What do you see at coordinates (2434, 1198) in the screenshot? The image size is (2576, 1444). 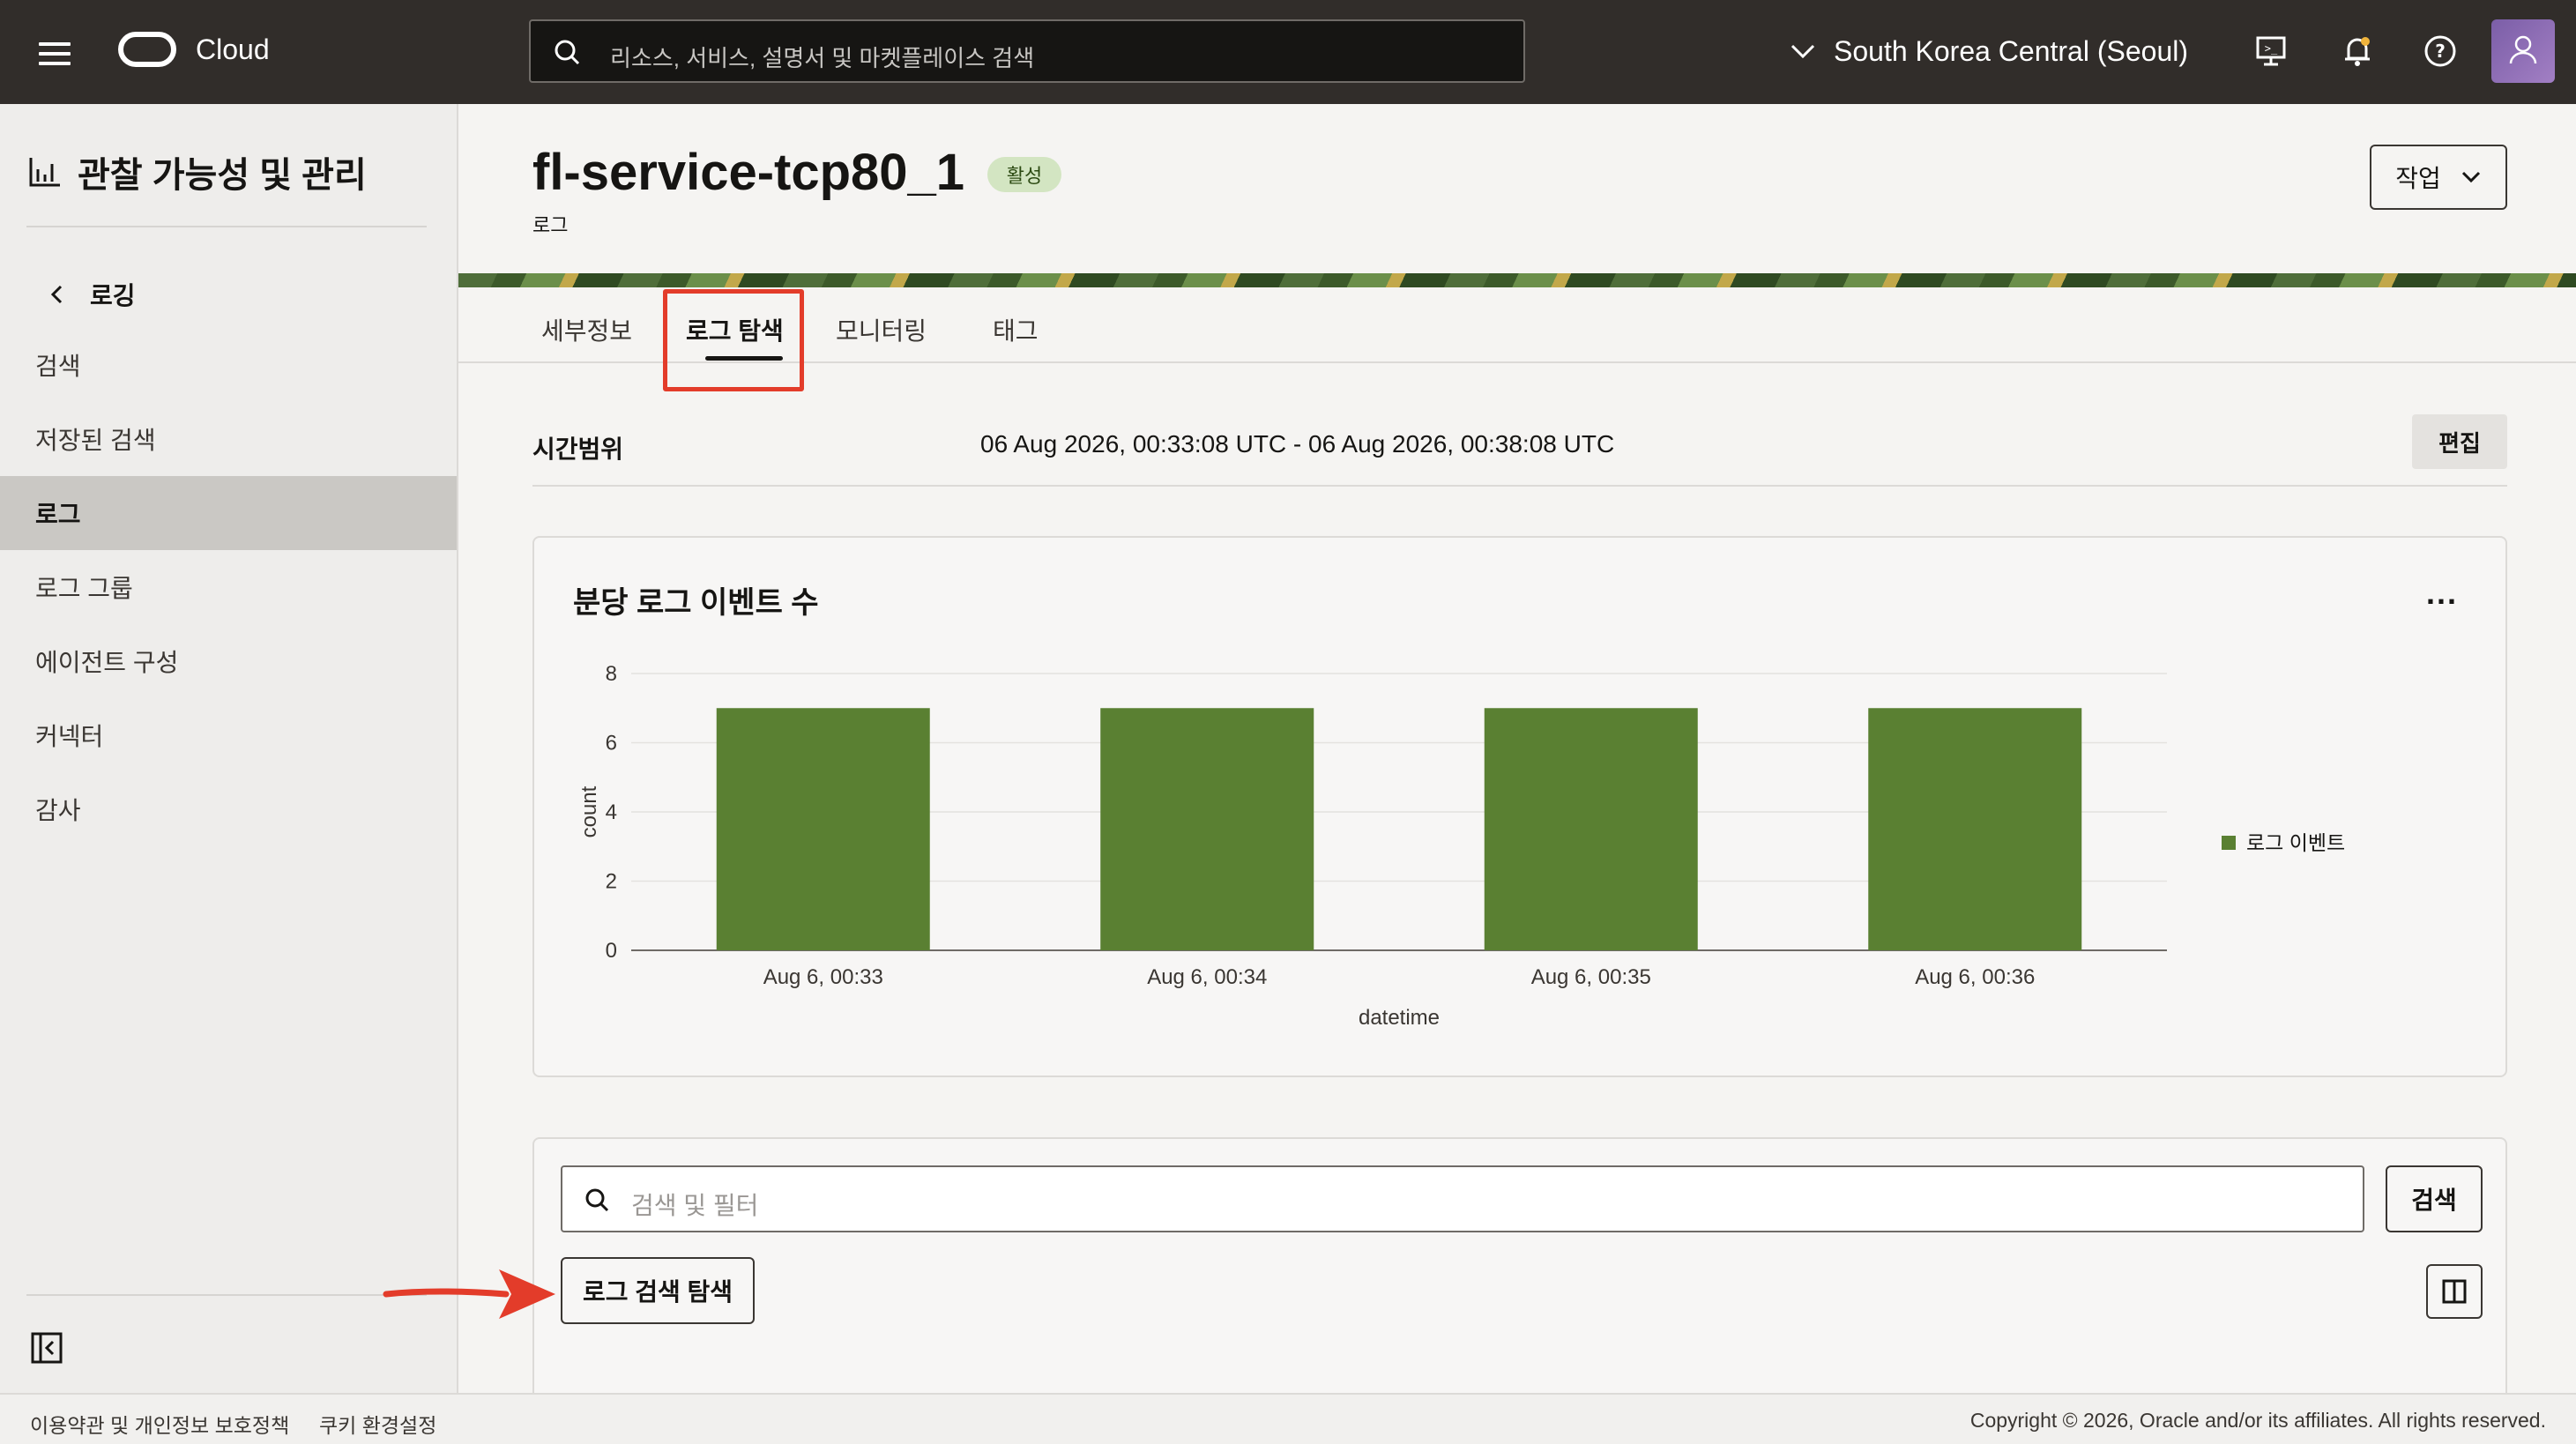 I see `search-button: 검색` at bounding box center [2434, 1198].